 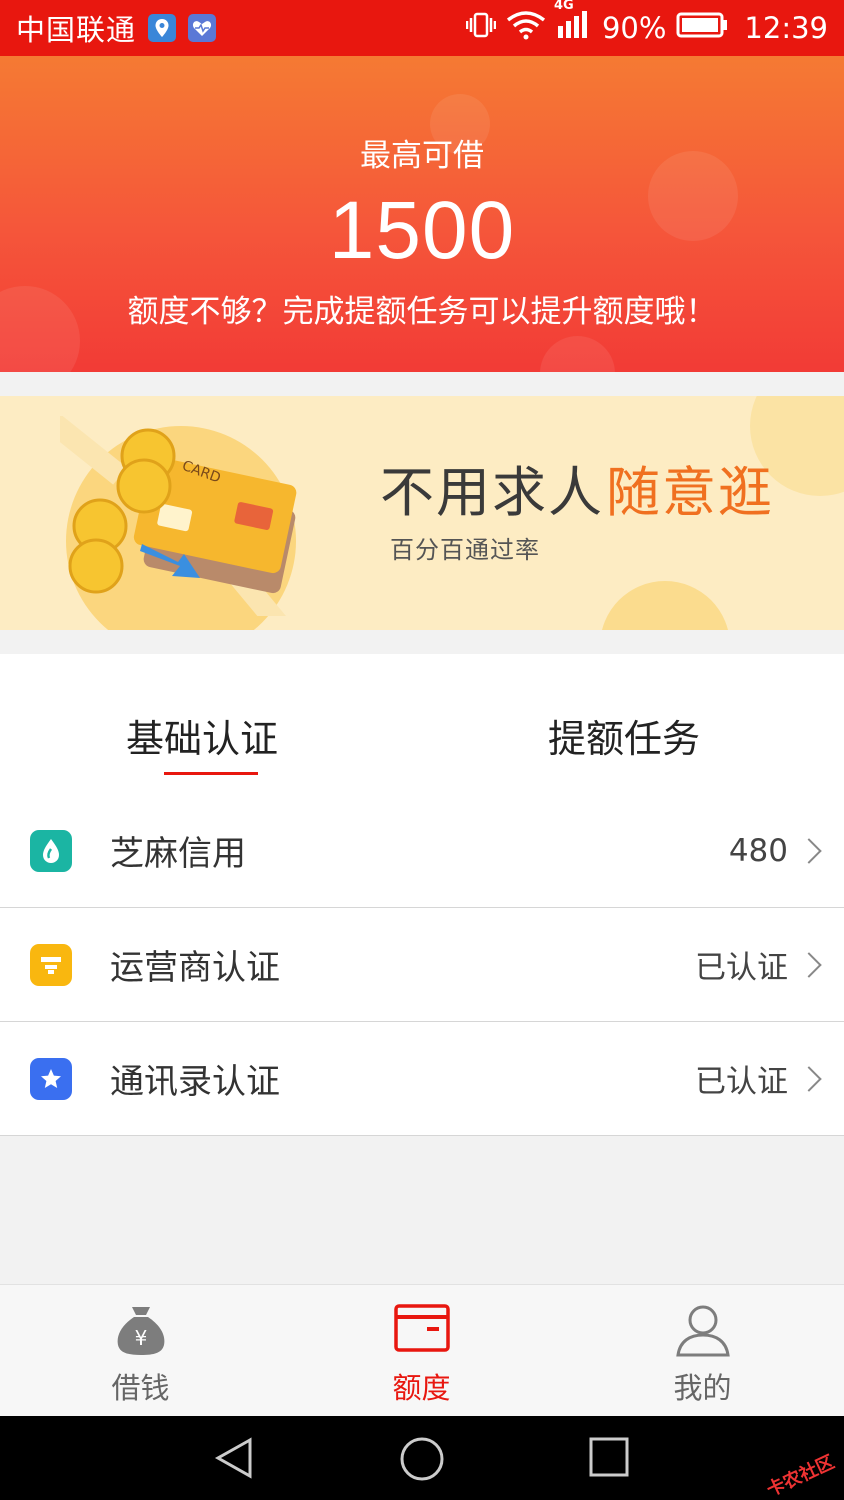 What do you see at coordinates (51, 1078) in the screenshot?
I see `contacts-star-icon` at bounding box center [51, 1078].